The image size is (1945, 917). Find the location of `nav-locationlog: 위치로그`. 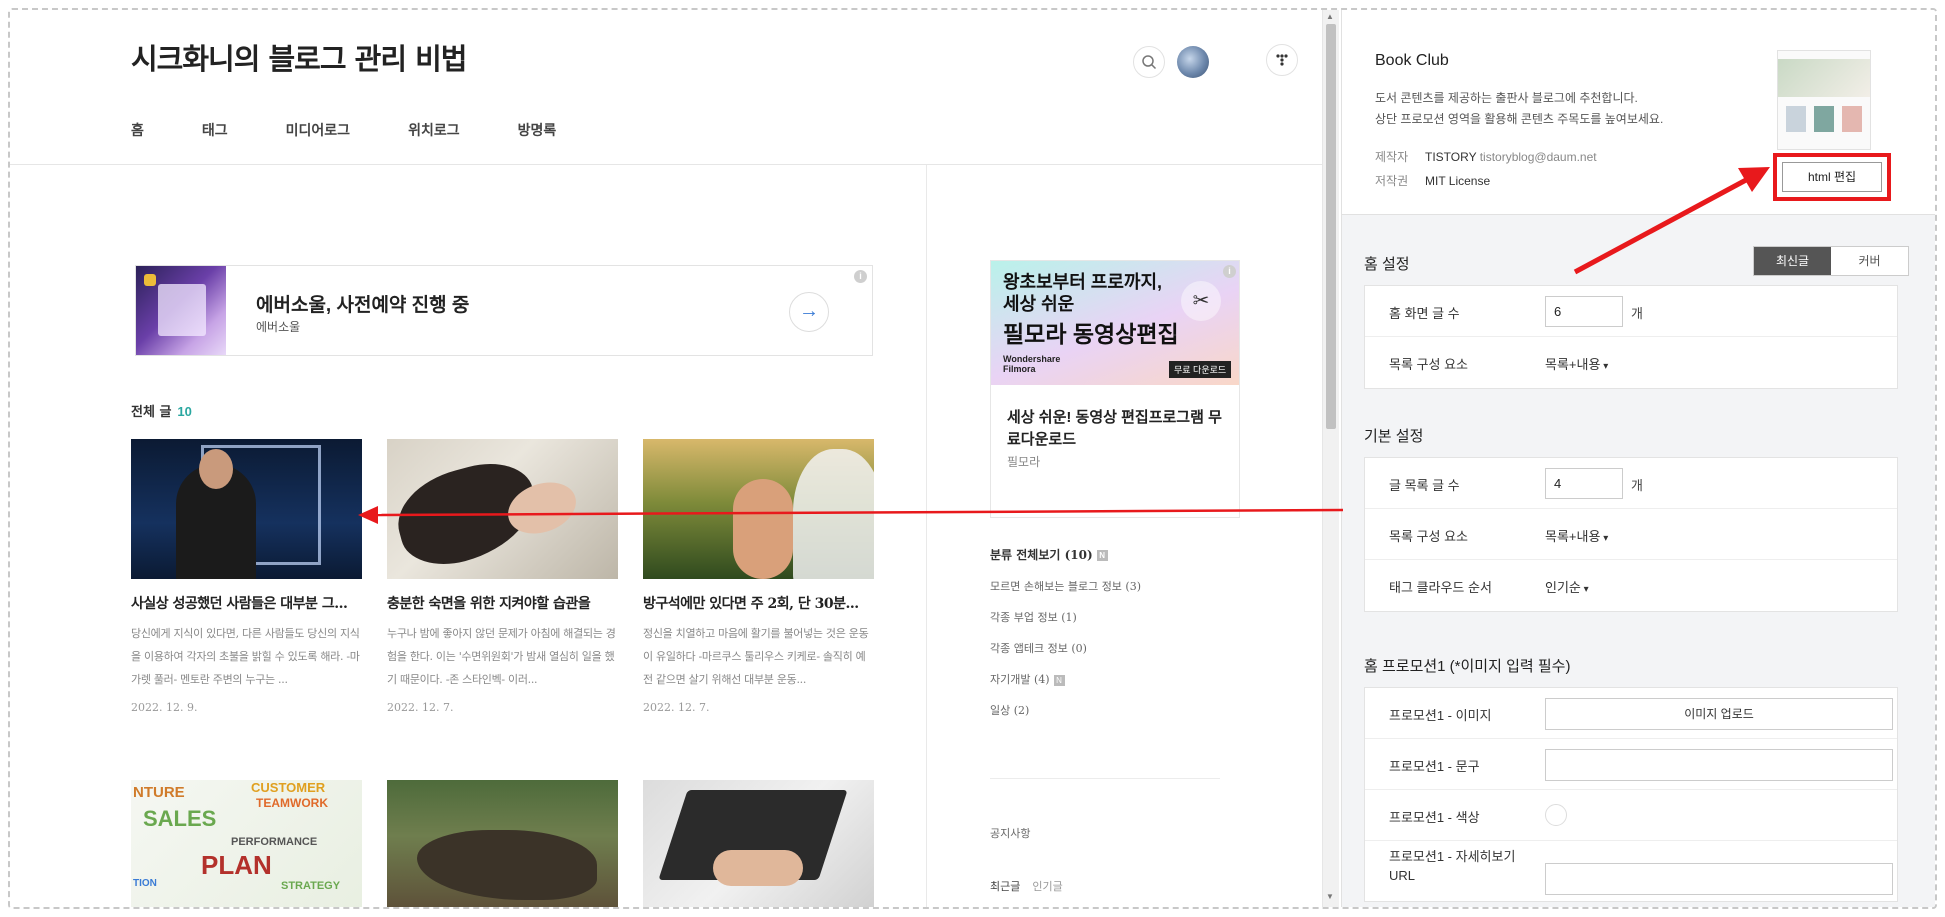

nav-locationlog: 위치로그 is located at coordinates (434, 130).